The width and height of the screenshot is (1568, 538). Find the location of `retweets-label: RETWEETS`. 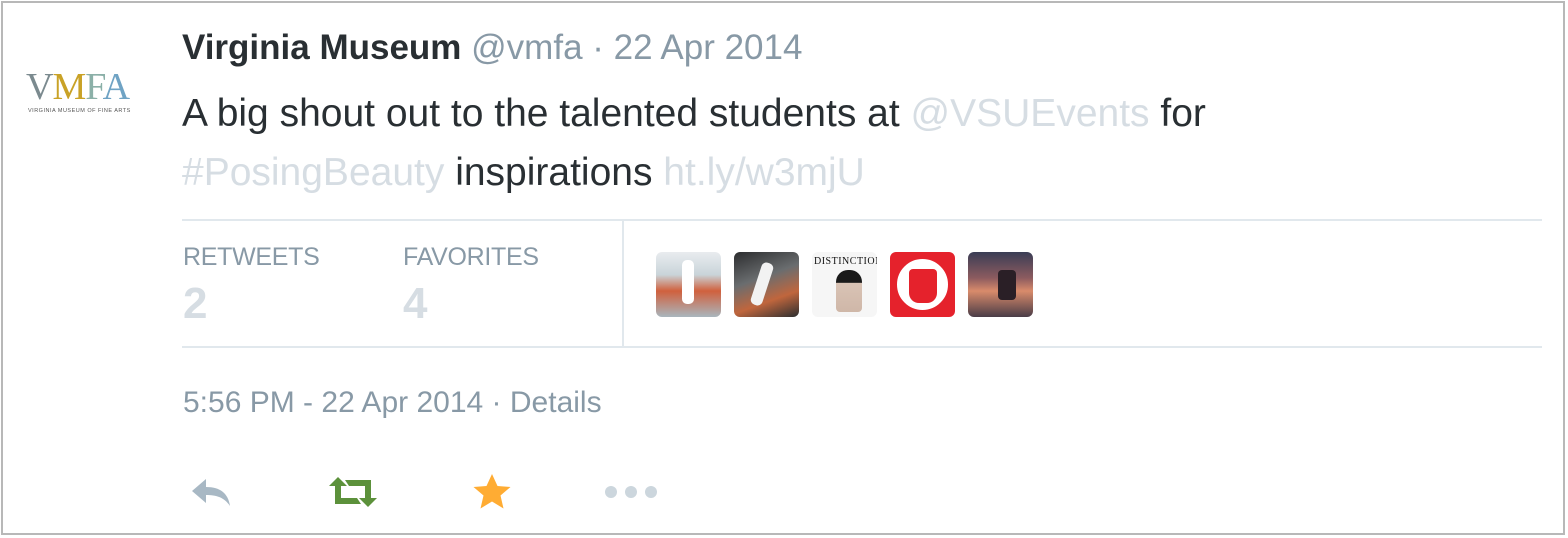

retweets-label: RETWEETS is located at coordinates (251, 257).